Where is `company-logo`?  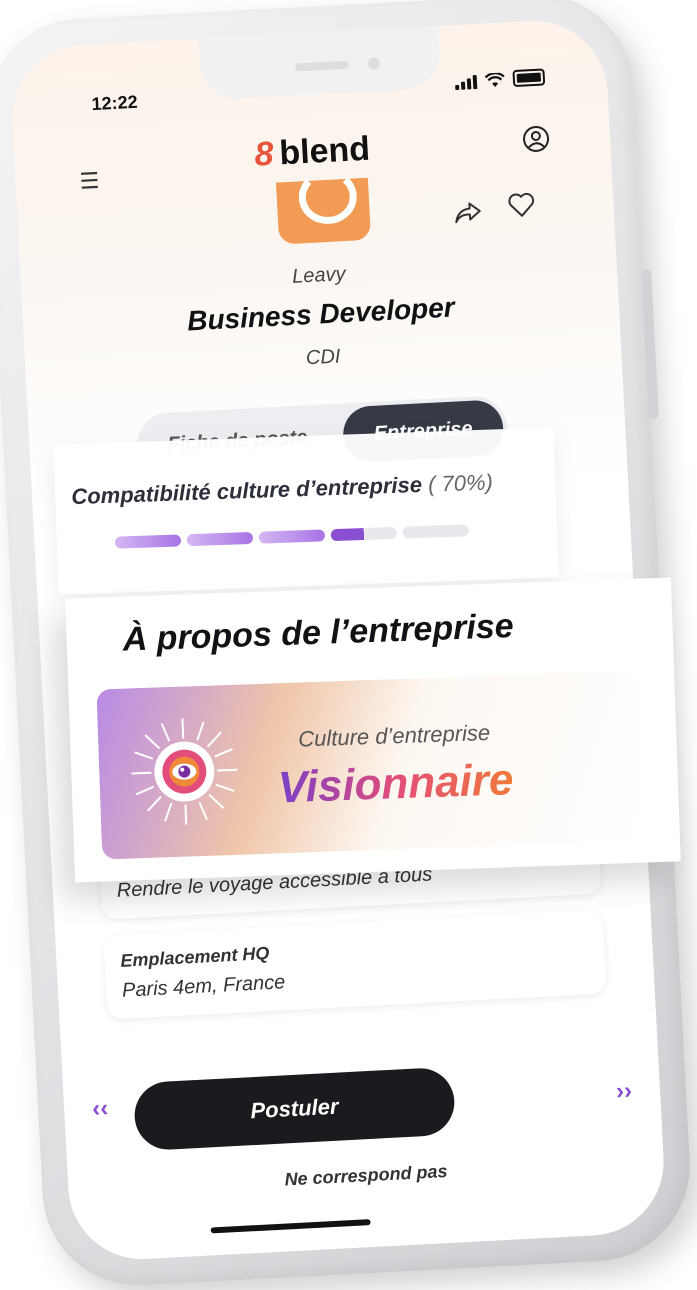
company-logo is located at coordinates (323, 211).